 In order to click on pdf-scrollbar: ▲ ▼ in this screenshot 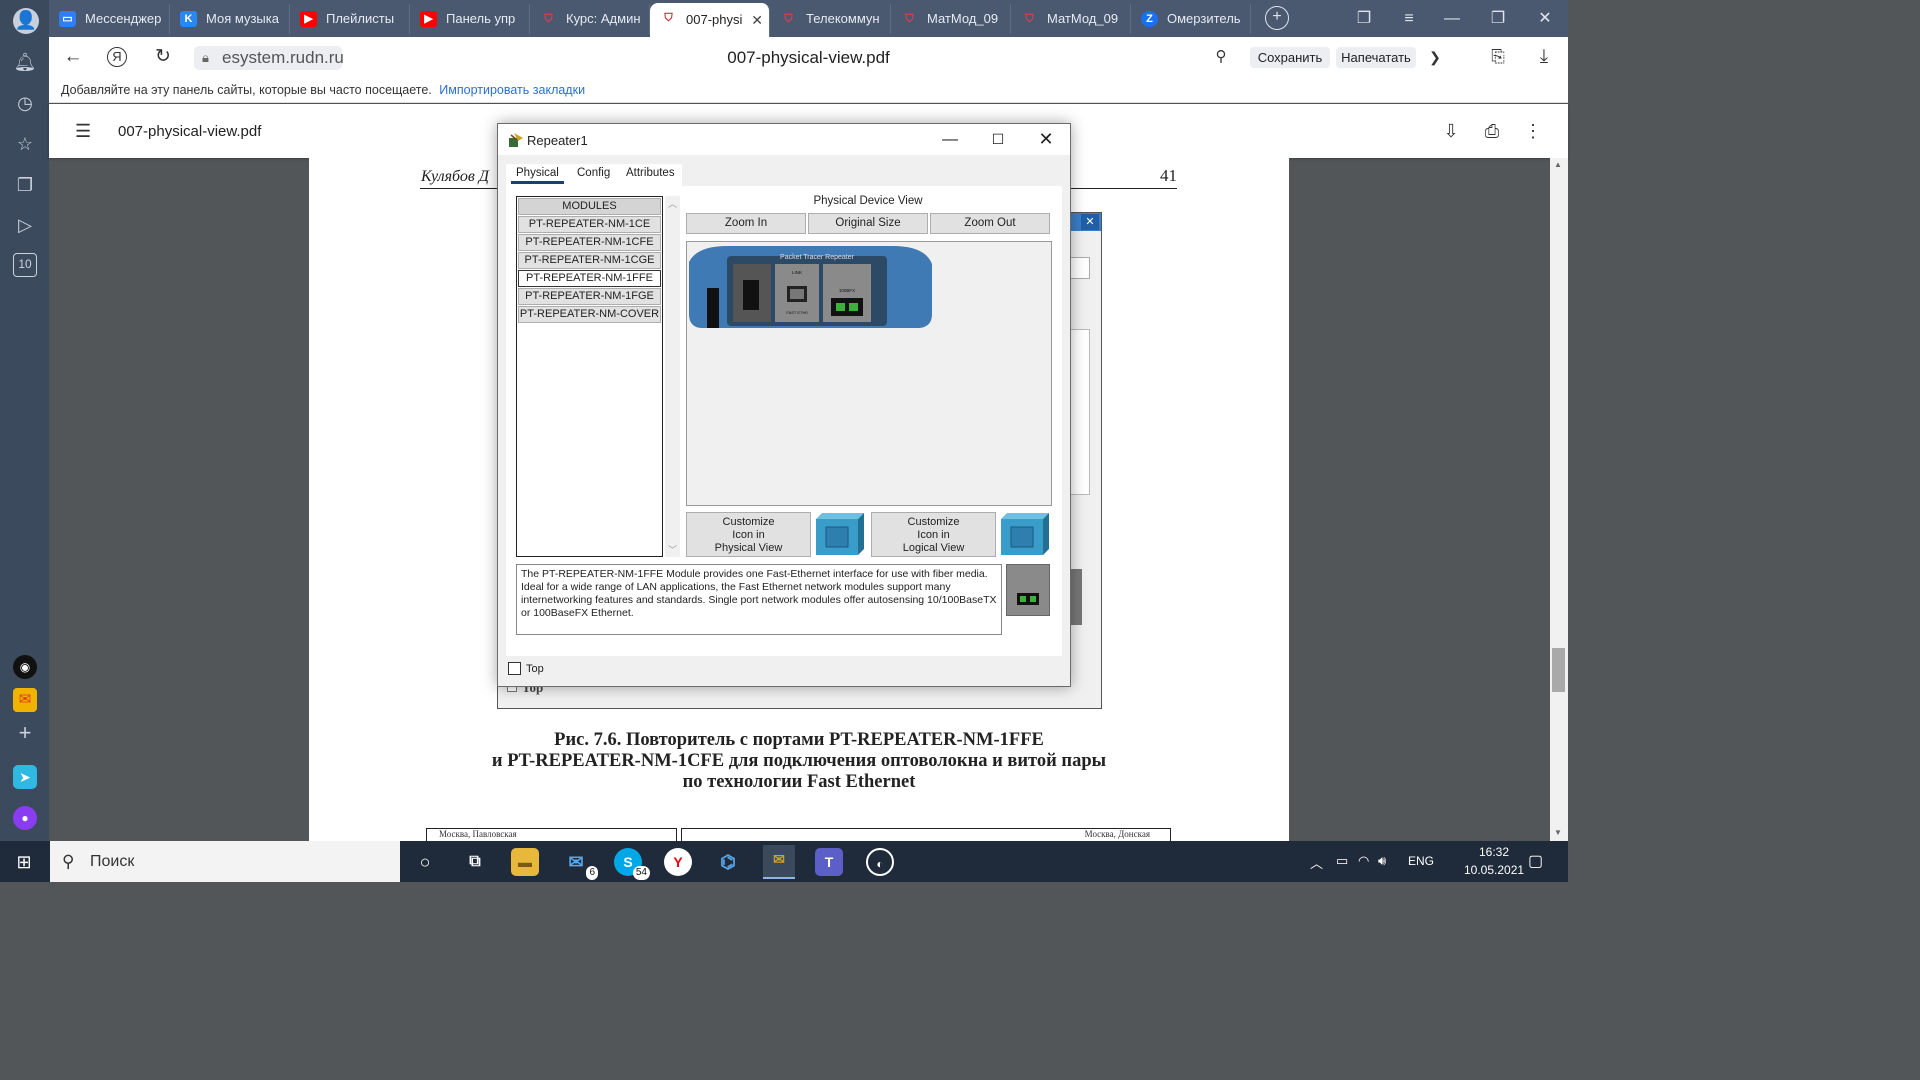, I will do `click(1559, 500)`.